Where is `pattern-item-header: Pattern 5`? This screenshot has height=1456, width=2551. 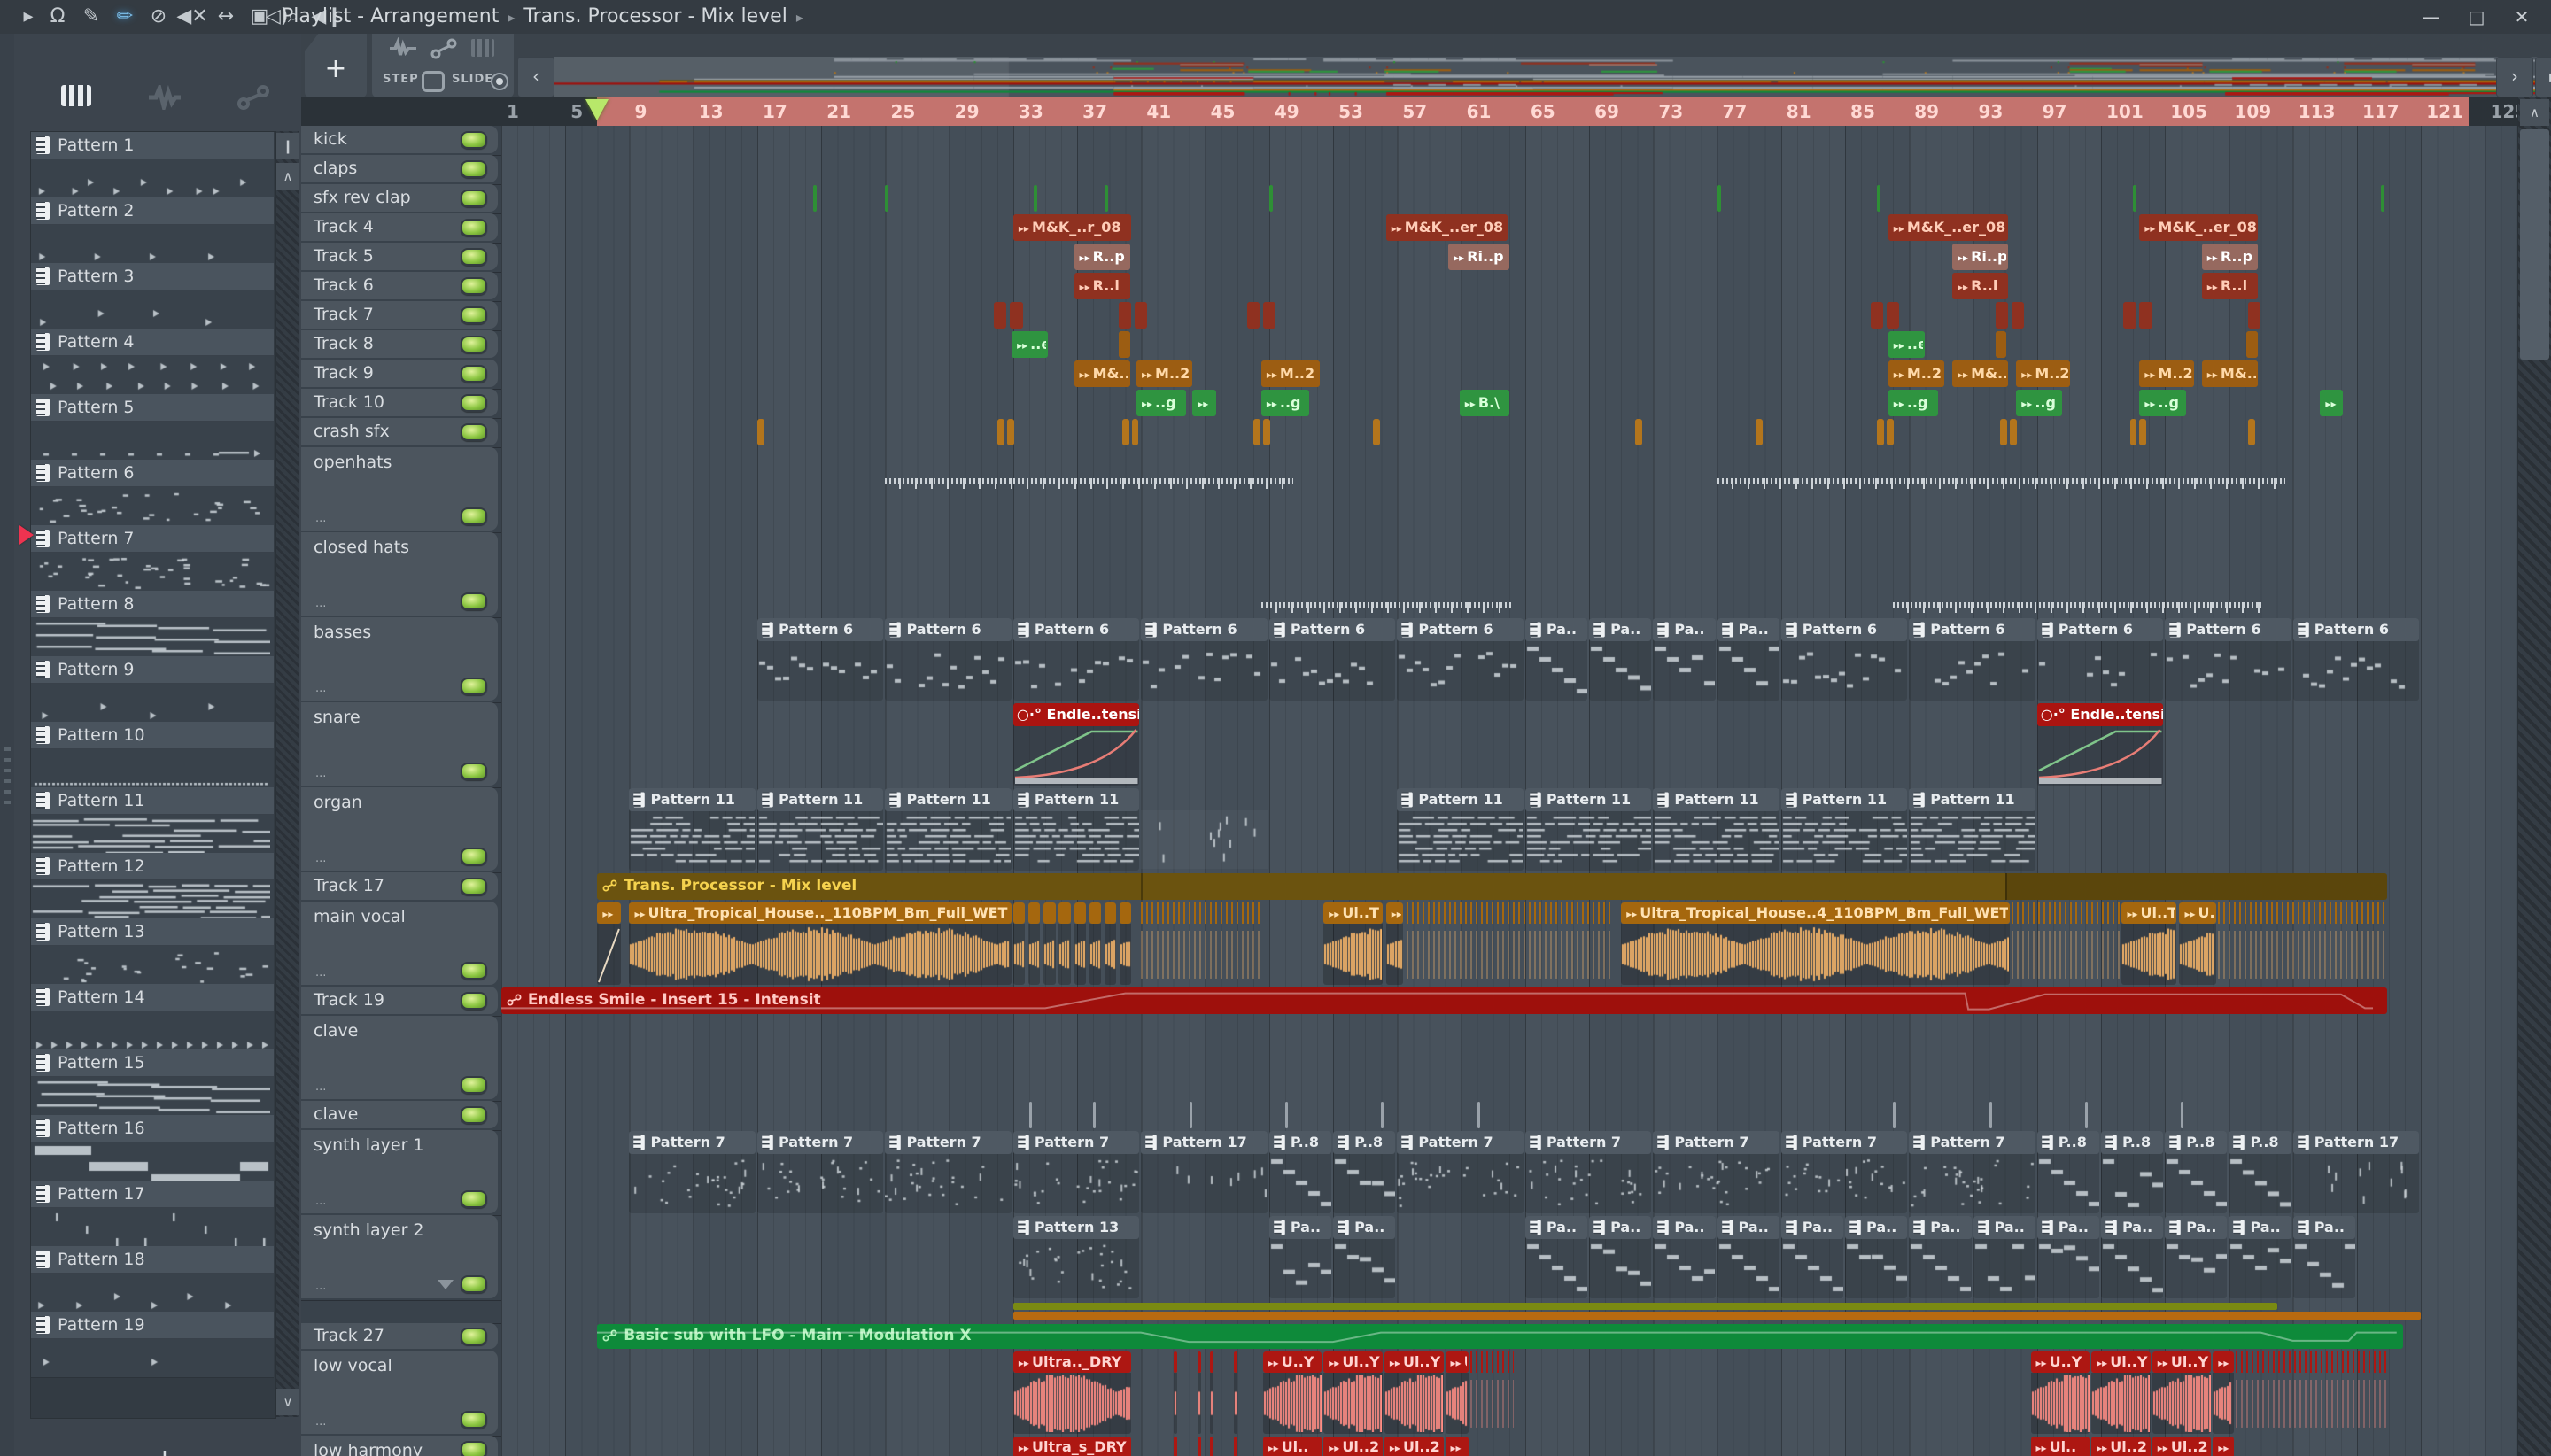 pattern-item-header: Pattern 5 is located at coordinates (153, 408).